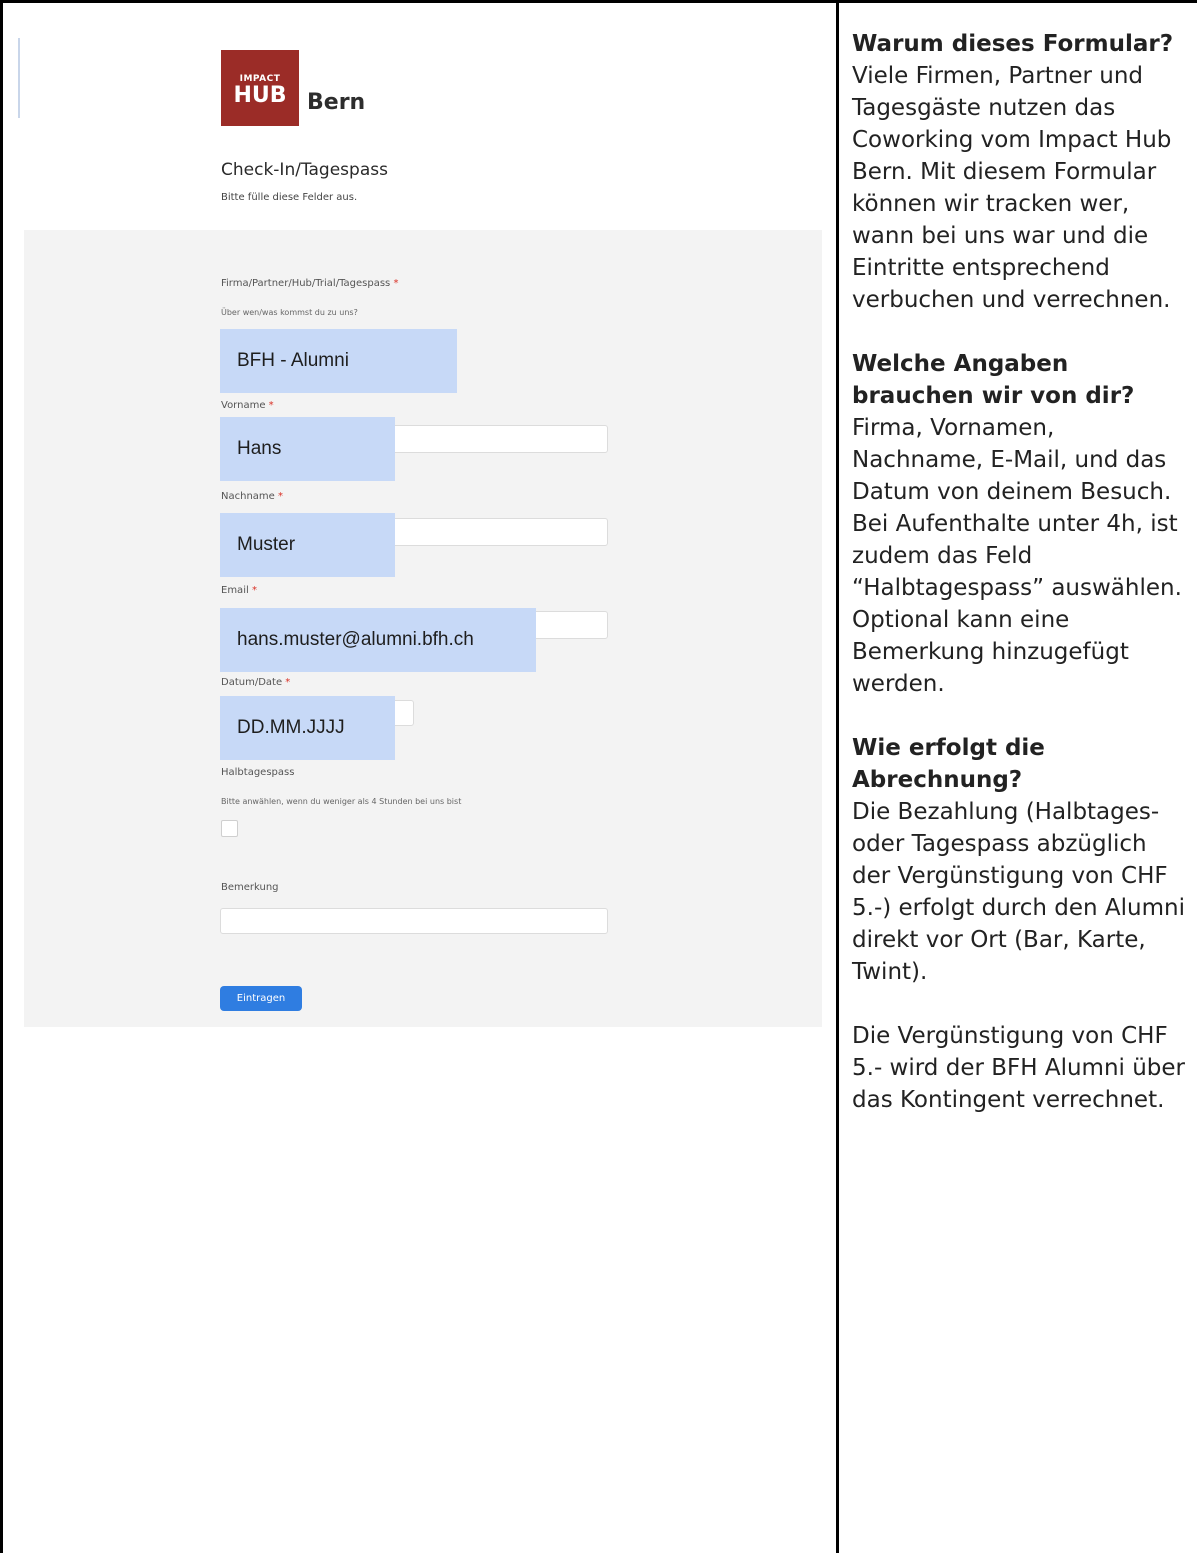 The image size is (1197, 1553). What do you see at coordinates (307, 449) in the screenshot?
I see `vorname-input: Hans` at bounding box center [307, 449].